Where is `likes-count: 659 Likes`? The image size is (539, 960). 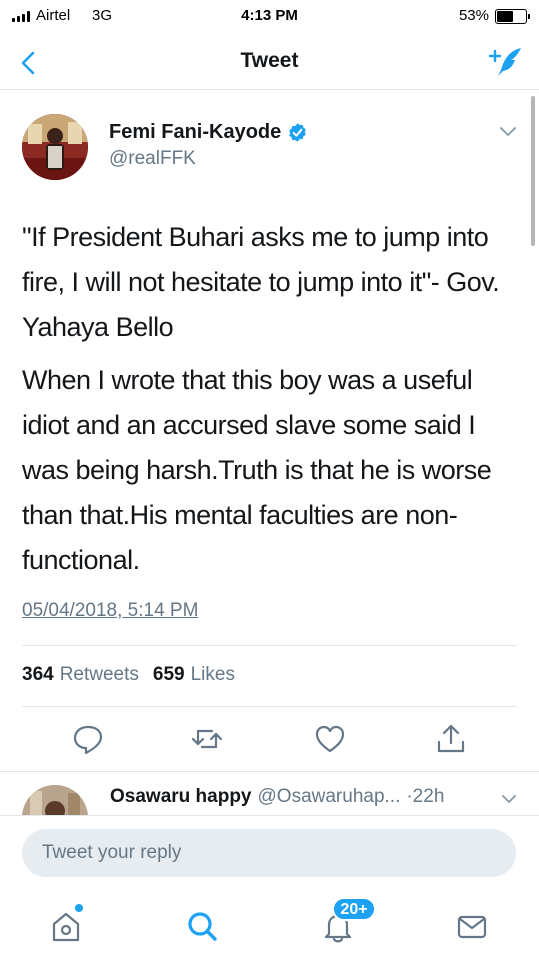 likes-count: 659 Likes is located at coordinates (194, 675).